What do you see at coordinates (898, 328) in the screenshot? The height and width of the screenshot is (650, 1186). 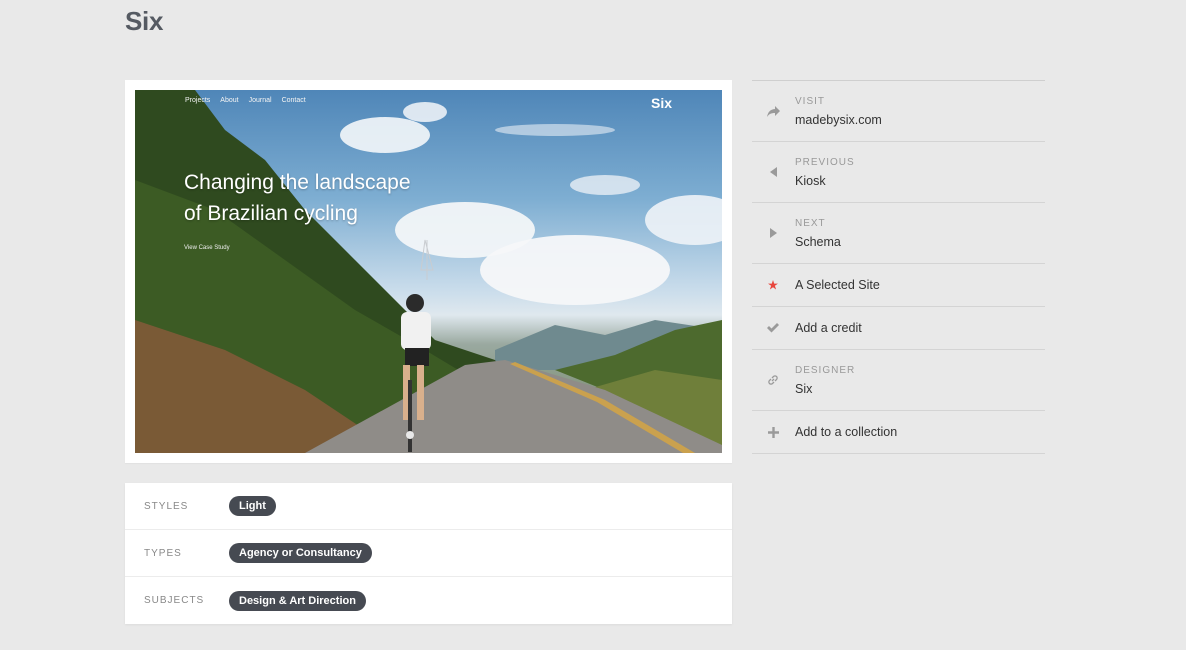 I see `add-credit-button: Add a credit` at bounding box center [898, 328].